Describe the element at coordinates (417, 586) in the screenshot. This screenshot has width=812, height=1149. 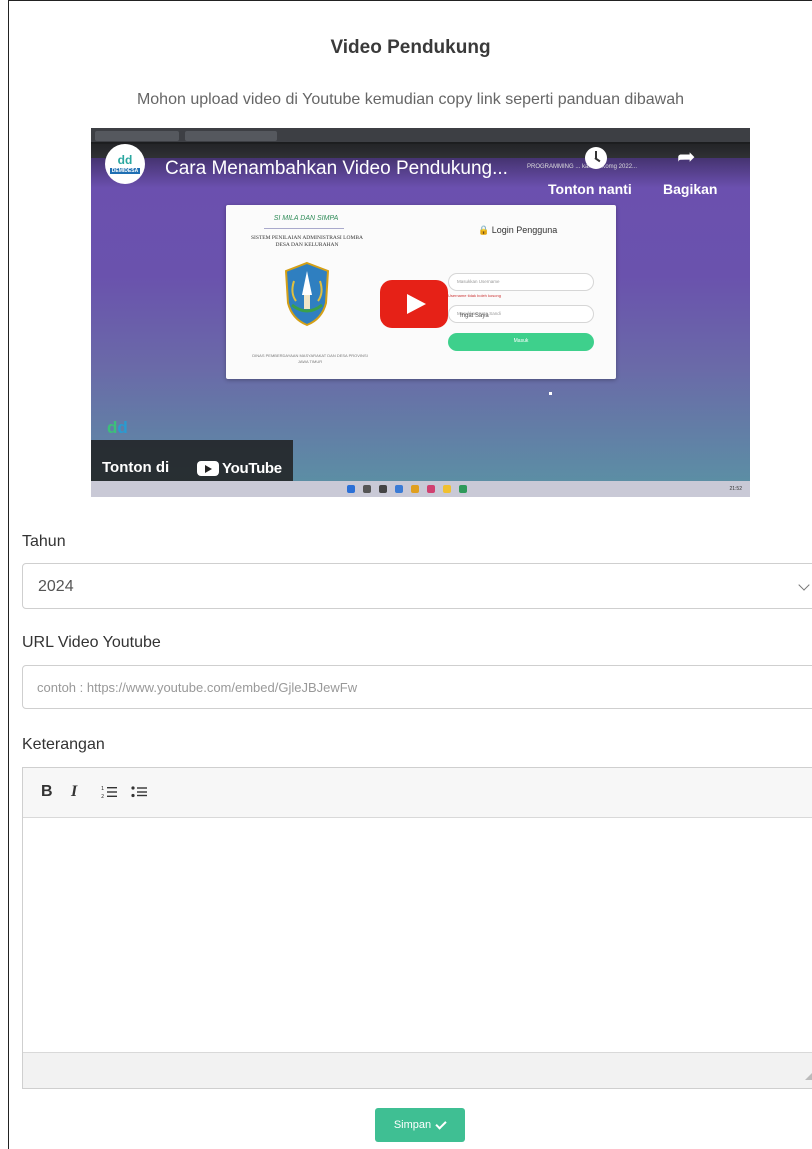
I see `year-select: 2024` at that location.